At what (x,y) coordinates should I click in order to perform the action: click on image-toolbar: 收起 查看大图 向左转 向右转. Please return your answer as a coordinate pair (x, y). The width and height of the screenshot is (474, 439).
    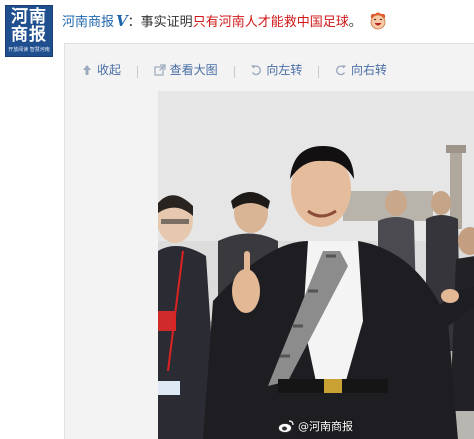
    Looking at the image, I should click on (240, 69).